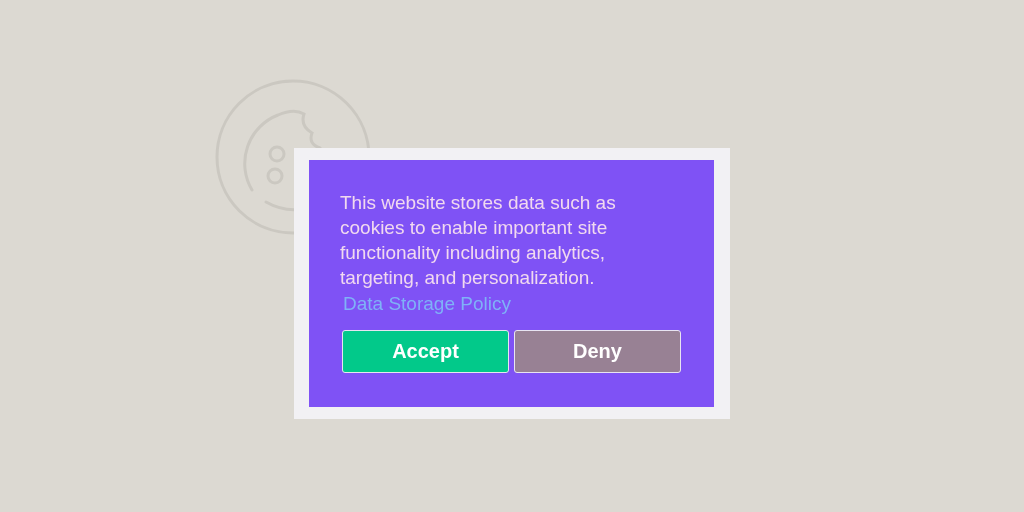 The image size is (1024, 512). What do you see at coordinates (427, 304) in the screenshot?
I see `policy-link: Data Storage Policy` at bounding box center [427, 304].